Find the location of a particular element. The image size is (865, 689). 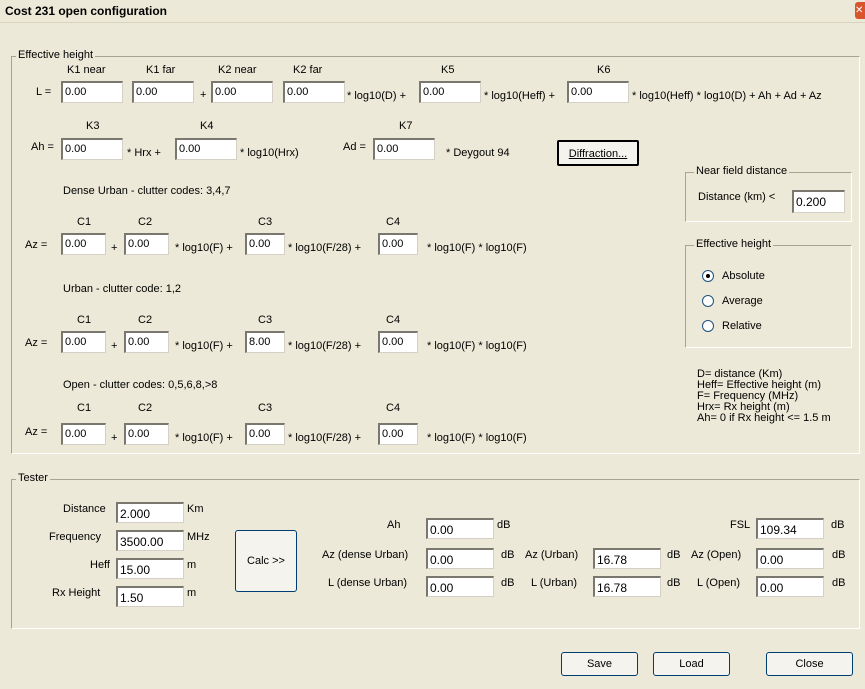

load-button: Load is located at coordinates (691, 664).